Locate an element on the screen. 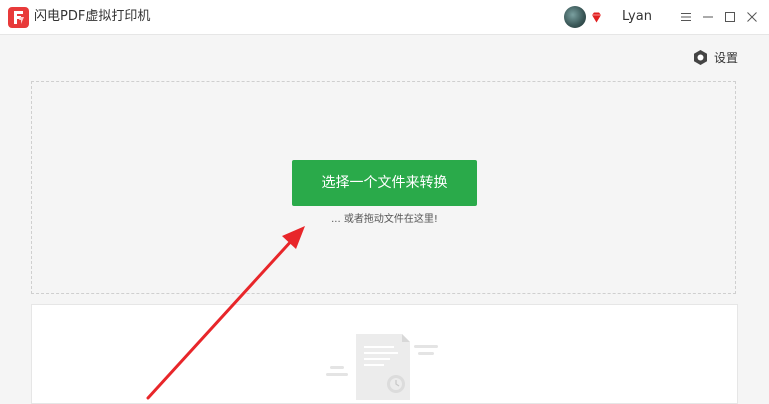 The image size is (769, 404). username-label: Lyan is located at coordinates (637, 17).